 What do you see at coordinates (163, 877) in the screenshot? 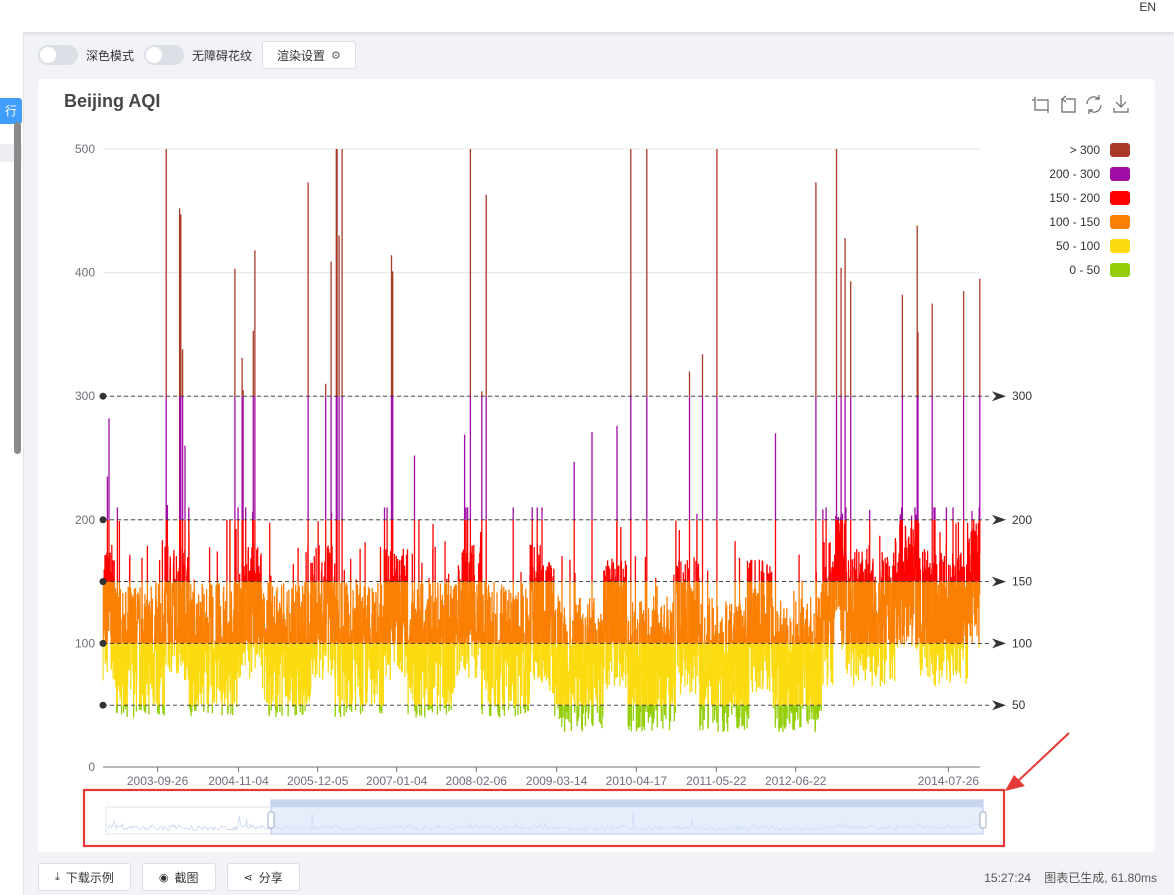
I see `camera-icon: ◉` at bounding box center [163, 877].